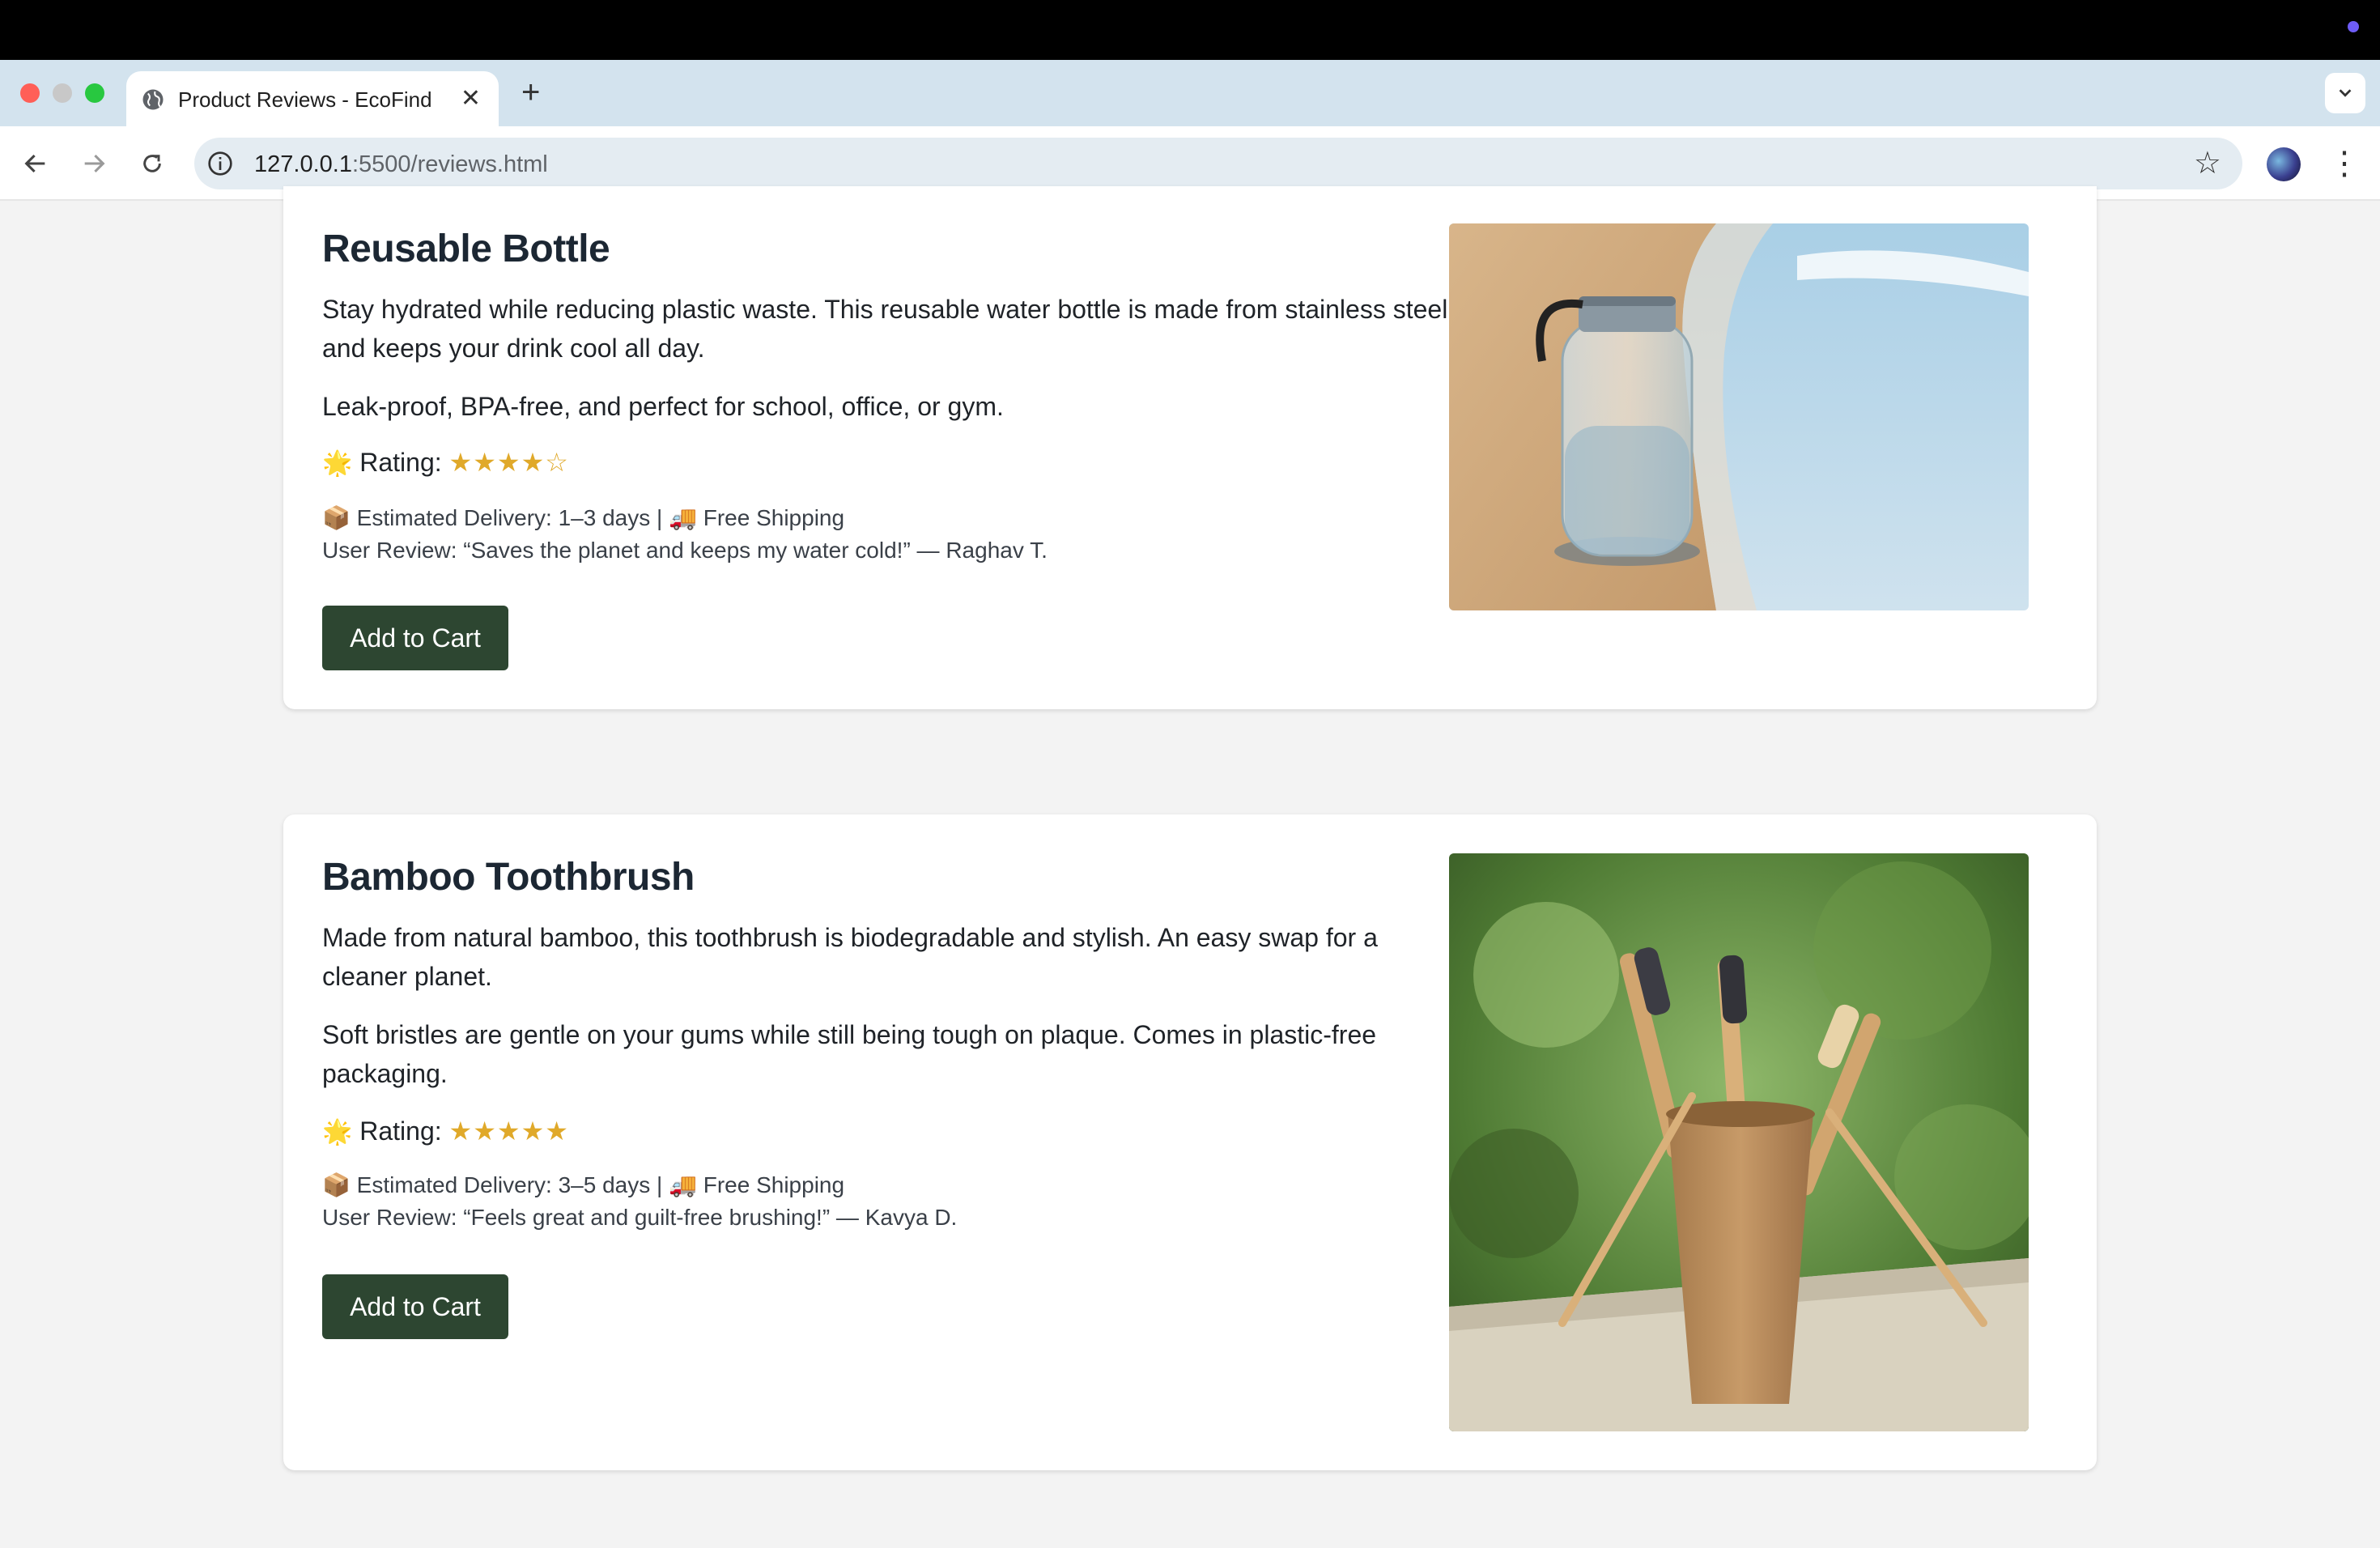  I want to click on new-tab-button: +, so click(530, 92).